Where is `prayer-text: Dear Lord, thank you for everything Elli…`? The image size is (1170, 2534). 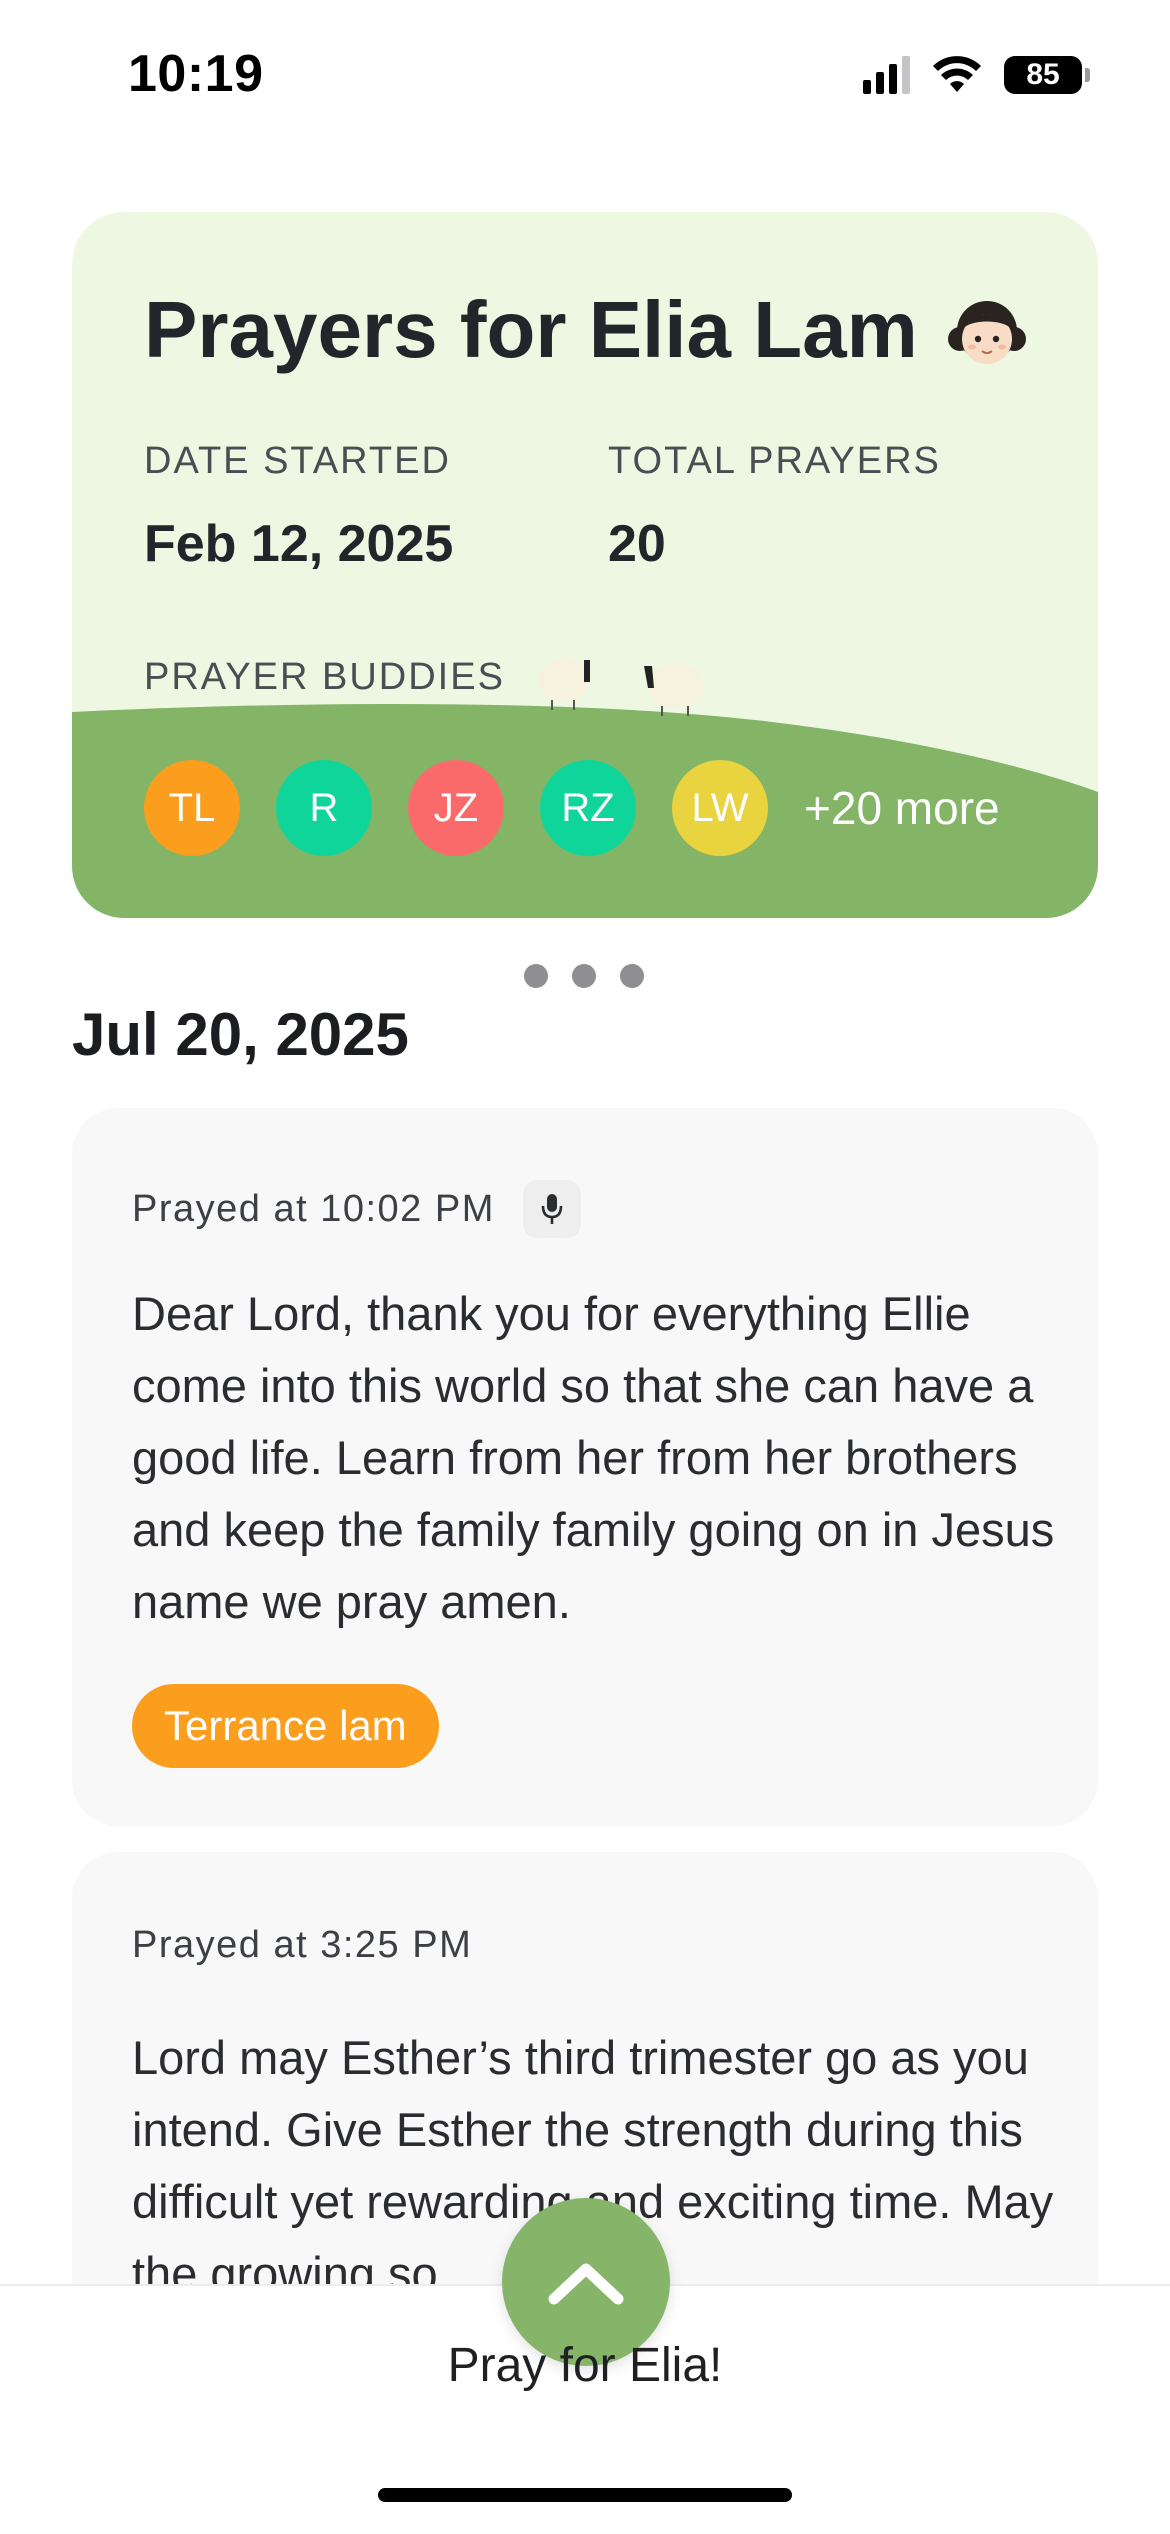
prayer-text: Dear Lord, thank you for everything Elli… is located at coordinates (593, 1457).